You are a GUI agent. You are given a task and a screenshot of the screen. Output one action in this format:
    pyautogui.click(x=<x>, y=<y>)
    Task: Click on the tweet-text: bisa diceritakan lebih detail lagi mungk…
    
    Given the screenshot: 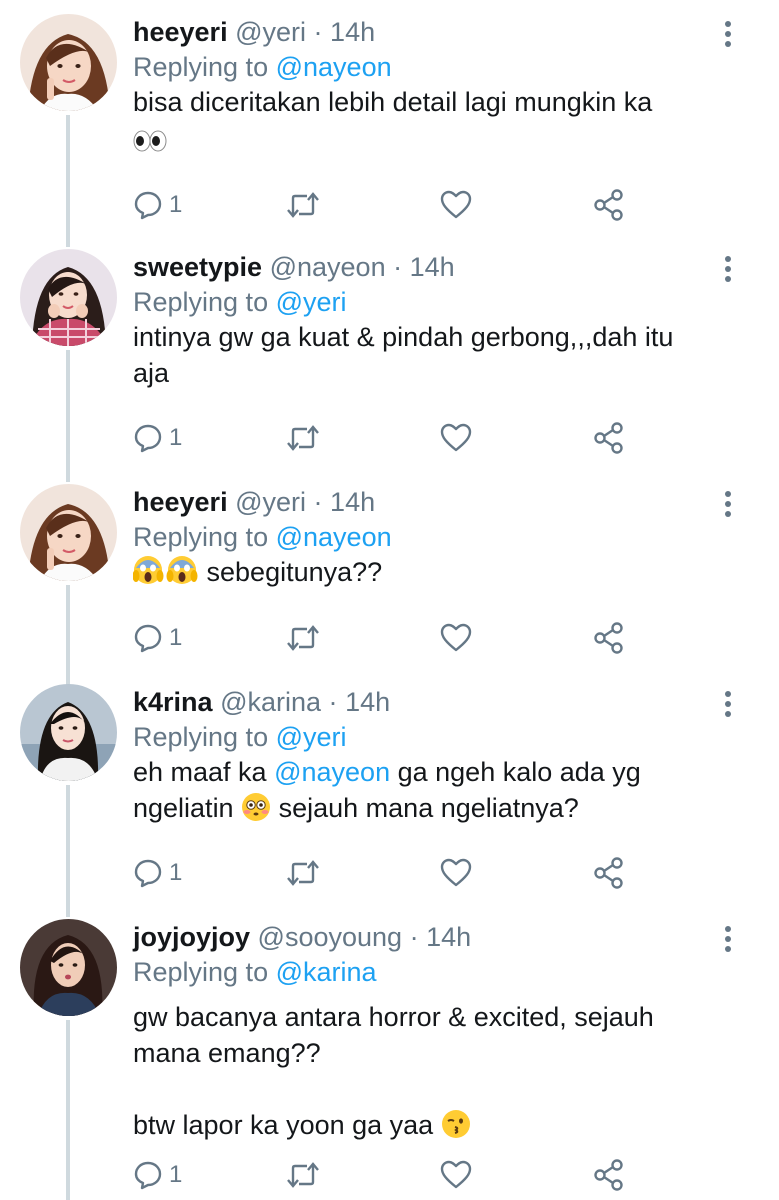 What is the action you would take?
    pyautogui.click(x=433, y=122)
    